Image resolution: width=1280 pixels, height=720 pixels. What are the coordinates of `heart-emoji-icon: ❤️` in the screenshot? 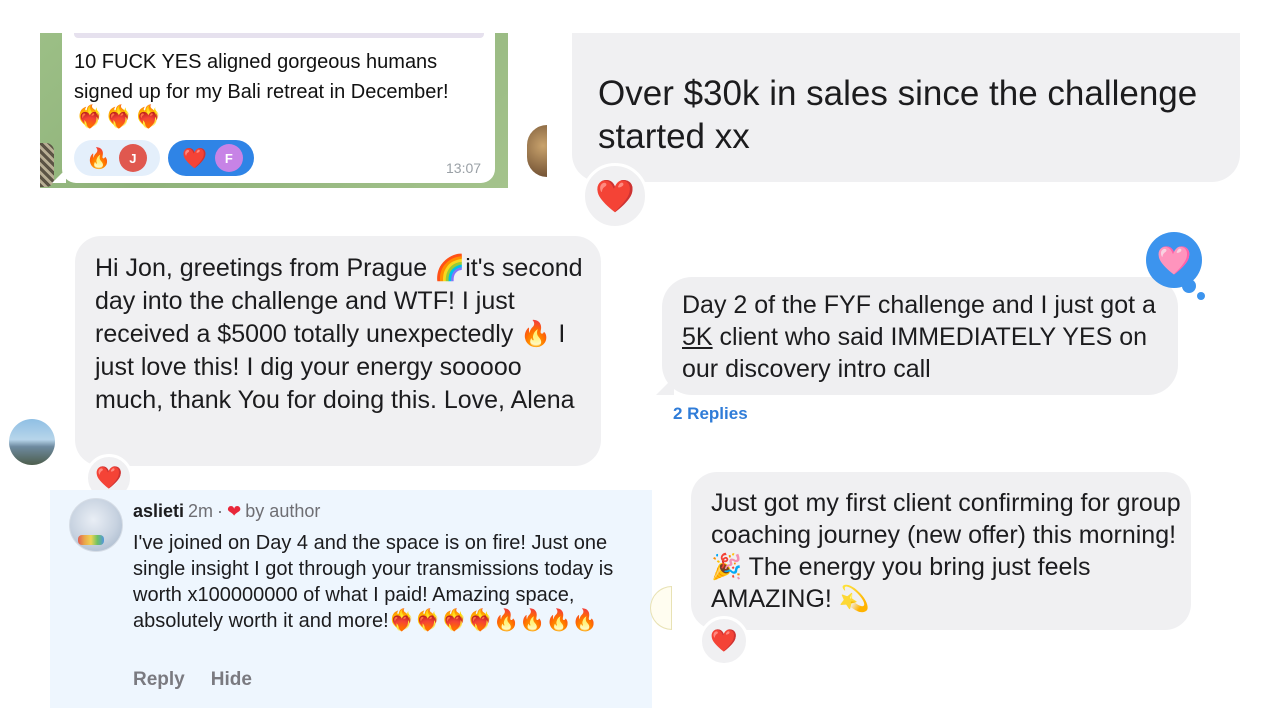 It's located at (194, 158).